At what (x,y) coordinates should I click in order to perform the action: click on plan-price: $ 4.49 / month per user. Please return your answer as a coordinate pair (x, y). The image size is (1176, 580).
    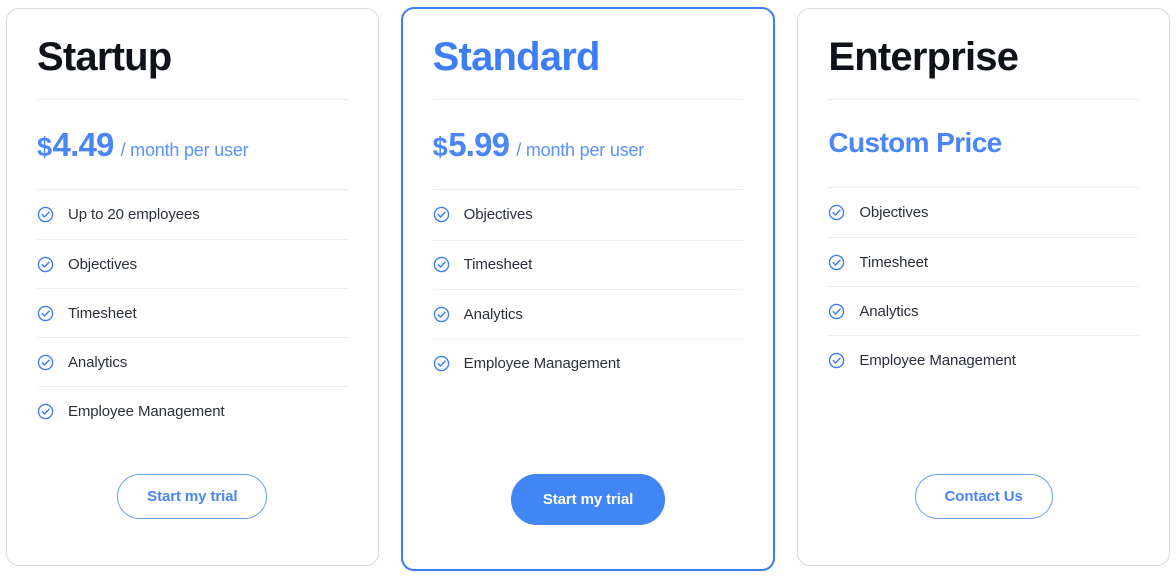
    Looking at the image, I should click on (192, 144).